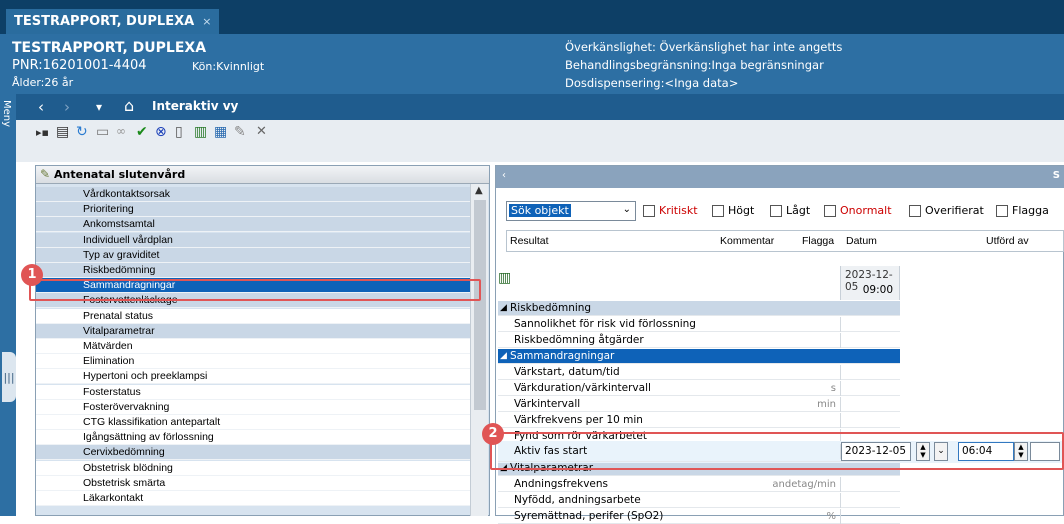 The image size is (1064, 524). What do you see at coordinates (79, 65) in the screenshot?
I see `patient-pnr: PNR:16201001-4404` at bounding box center [79, 65].